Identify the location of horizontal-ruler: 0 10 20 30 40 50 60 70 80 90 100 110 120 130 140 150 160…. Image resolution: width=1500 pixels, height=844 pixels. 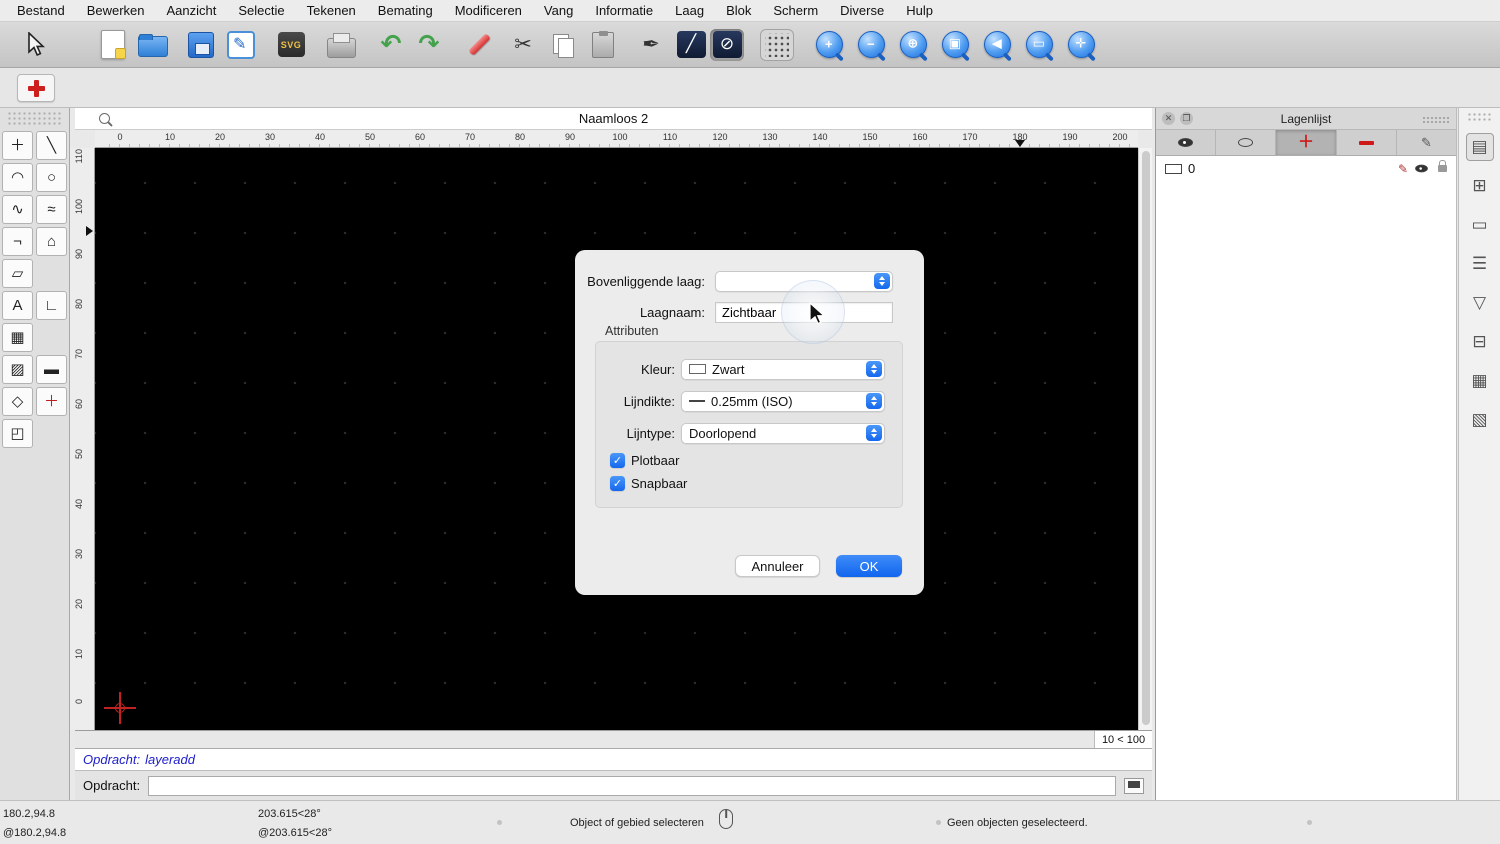
(616, 139).